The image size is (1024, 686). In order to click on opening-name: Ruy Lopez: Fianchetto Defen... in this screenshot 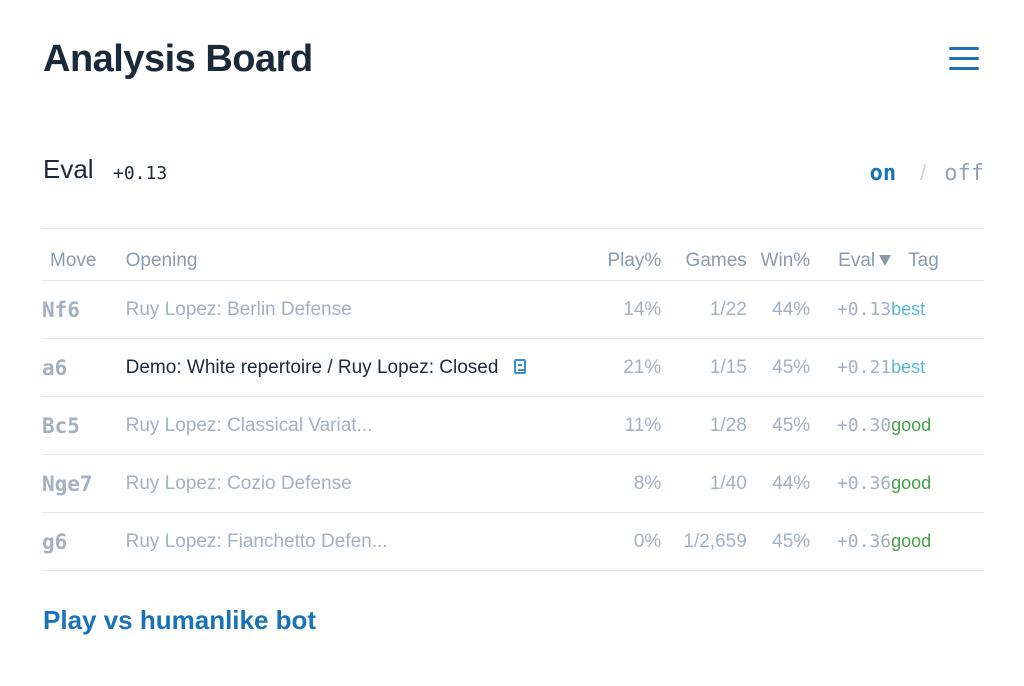, I will do `click(256, 541)`.